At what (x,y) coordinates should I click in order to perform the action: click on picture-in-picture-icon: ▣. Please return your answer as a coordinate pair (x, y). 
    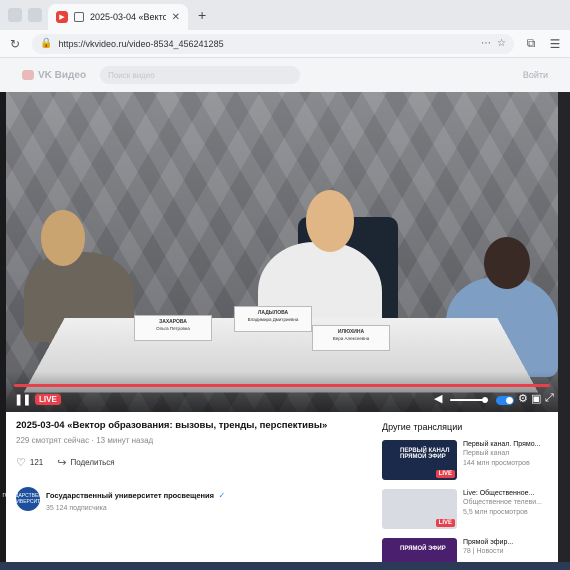
    Looking at the image, I should click on (536, 398).